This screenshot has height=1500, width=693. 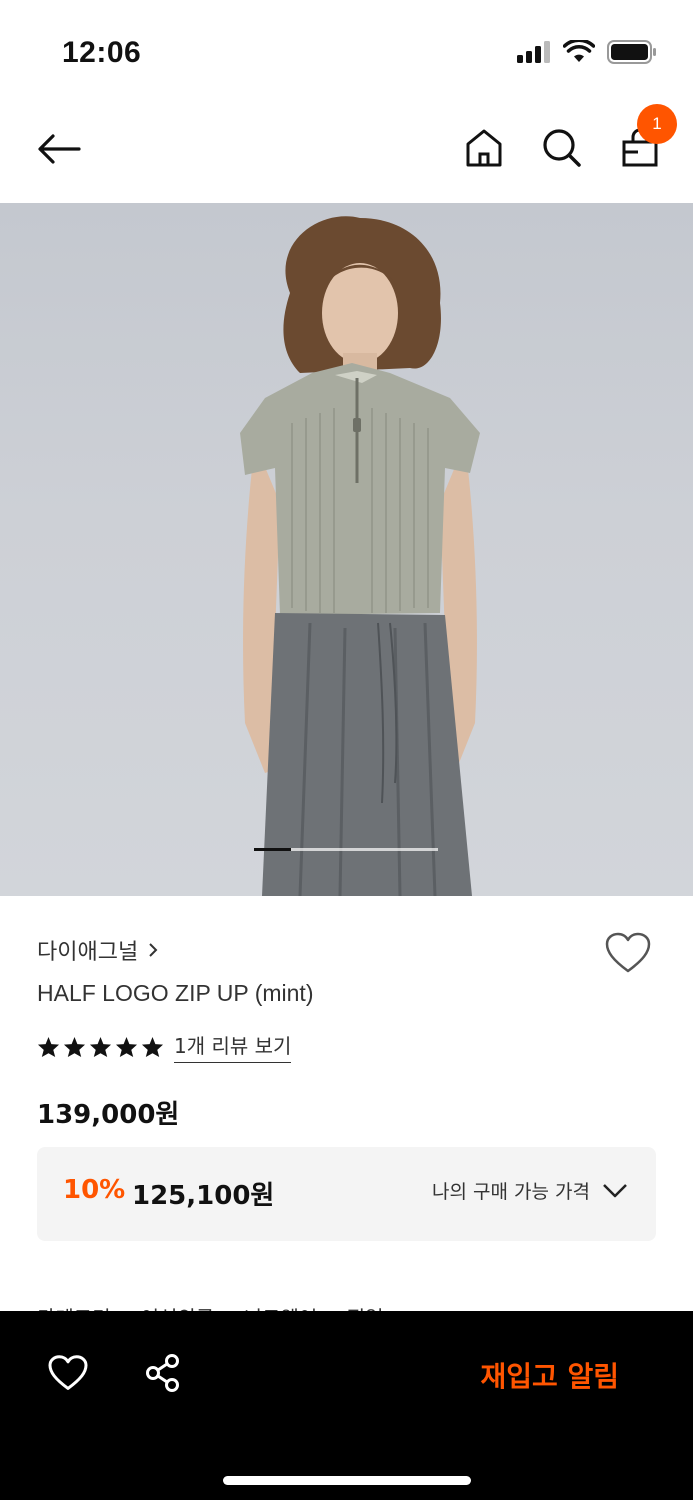 I want to click on wishlist-button, so click(x=630, y=954).